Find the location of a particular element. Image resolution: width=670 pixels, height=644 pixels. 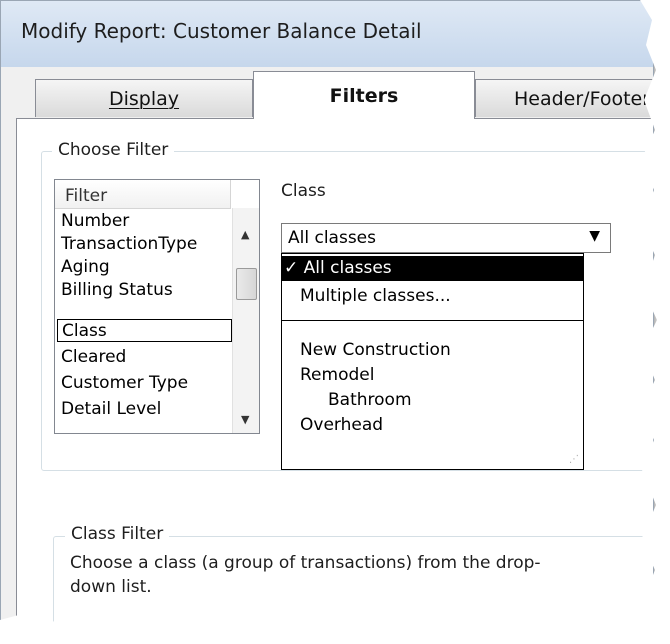

filter-item-transactiontype: TransactionType is located at coordinates (144, 244).